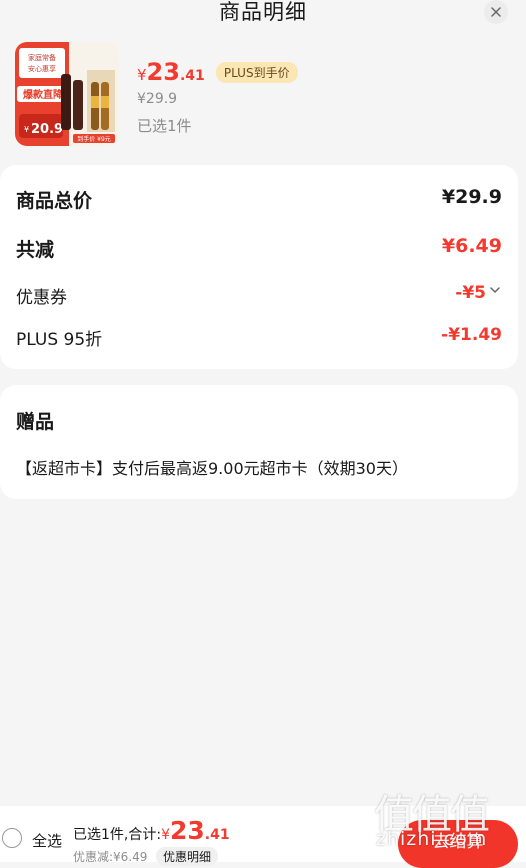  I want to click on selected-count: 已选1件, so click(164, 126).